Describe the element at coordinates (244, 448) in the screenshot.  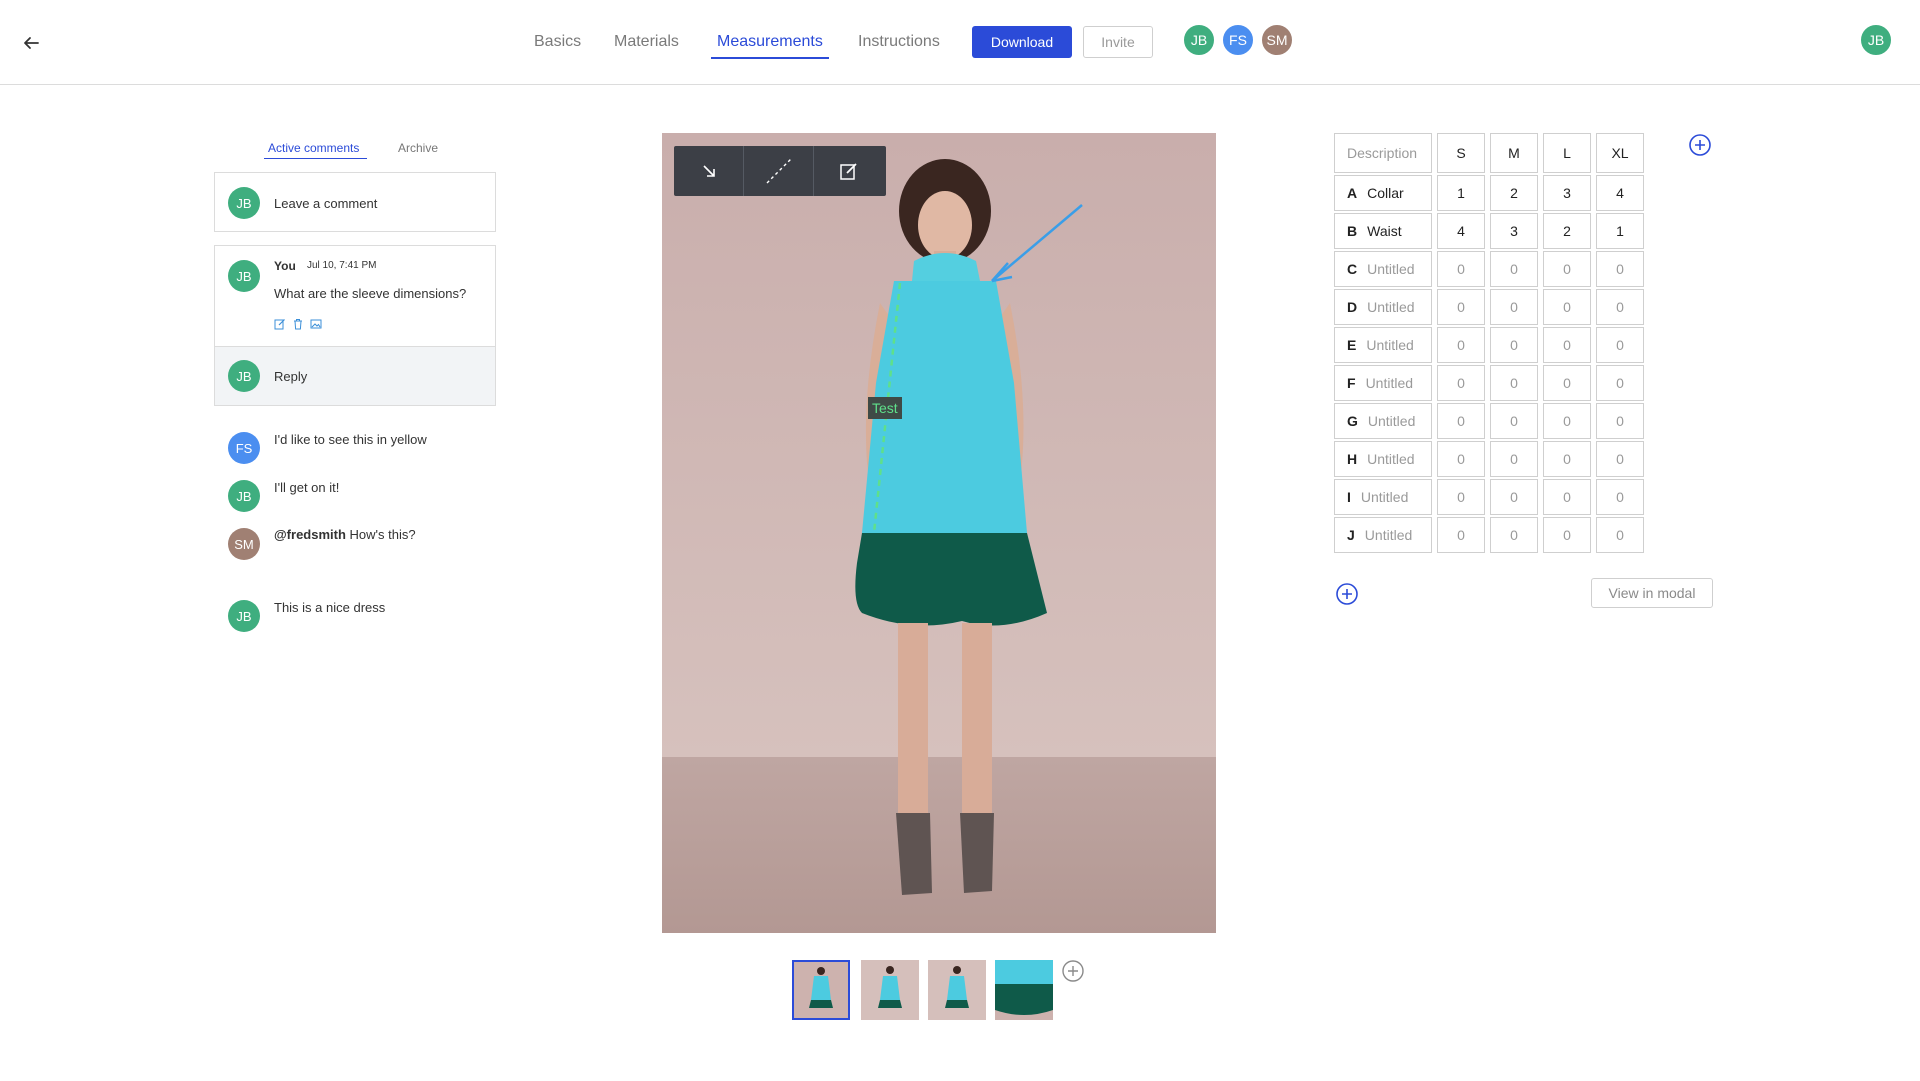
I see `avatar: FS` at that location.